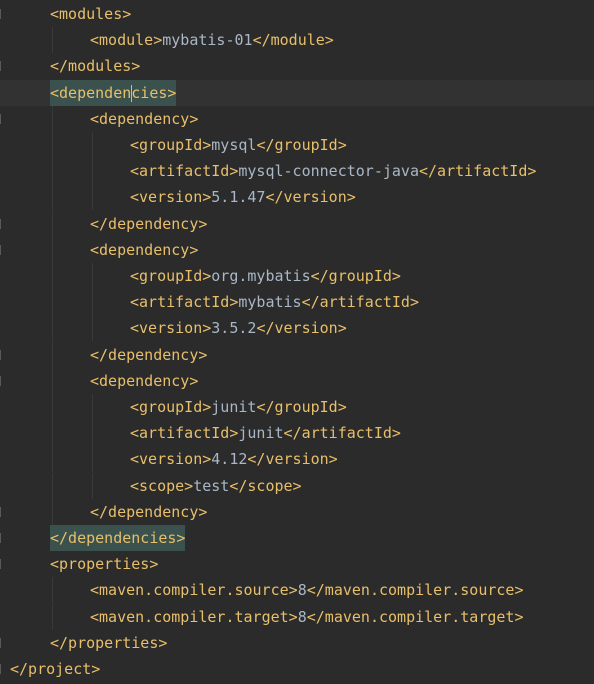 The height and width of the screenshot is (684, 594). I want to click on xml-text: junit, so click(234, 407).